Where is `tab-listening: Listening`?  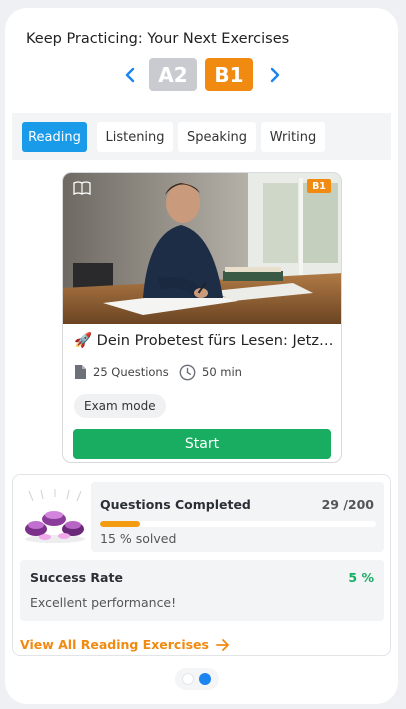 tab-listening: Listening is located at coordinates (135, 137).